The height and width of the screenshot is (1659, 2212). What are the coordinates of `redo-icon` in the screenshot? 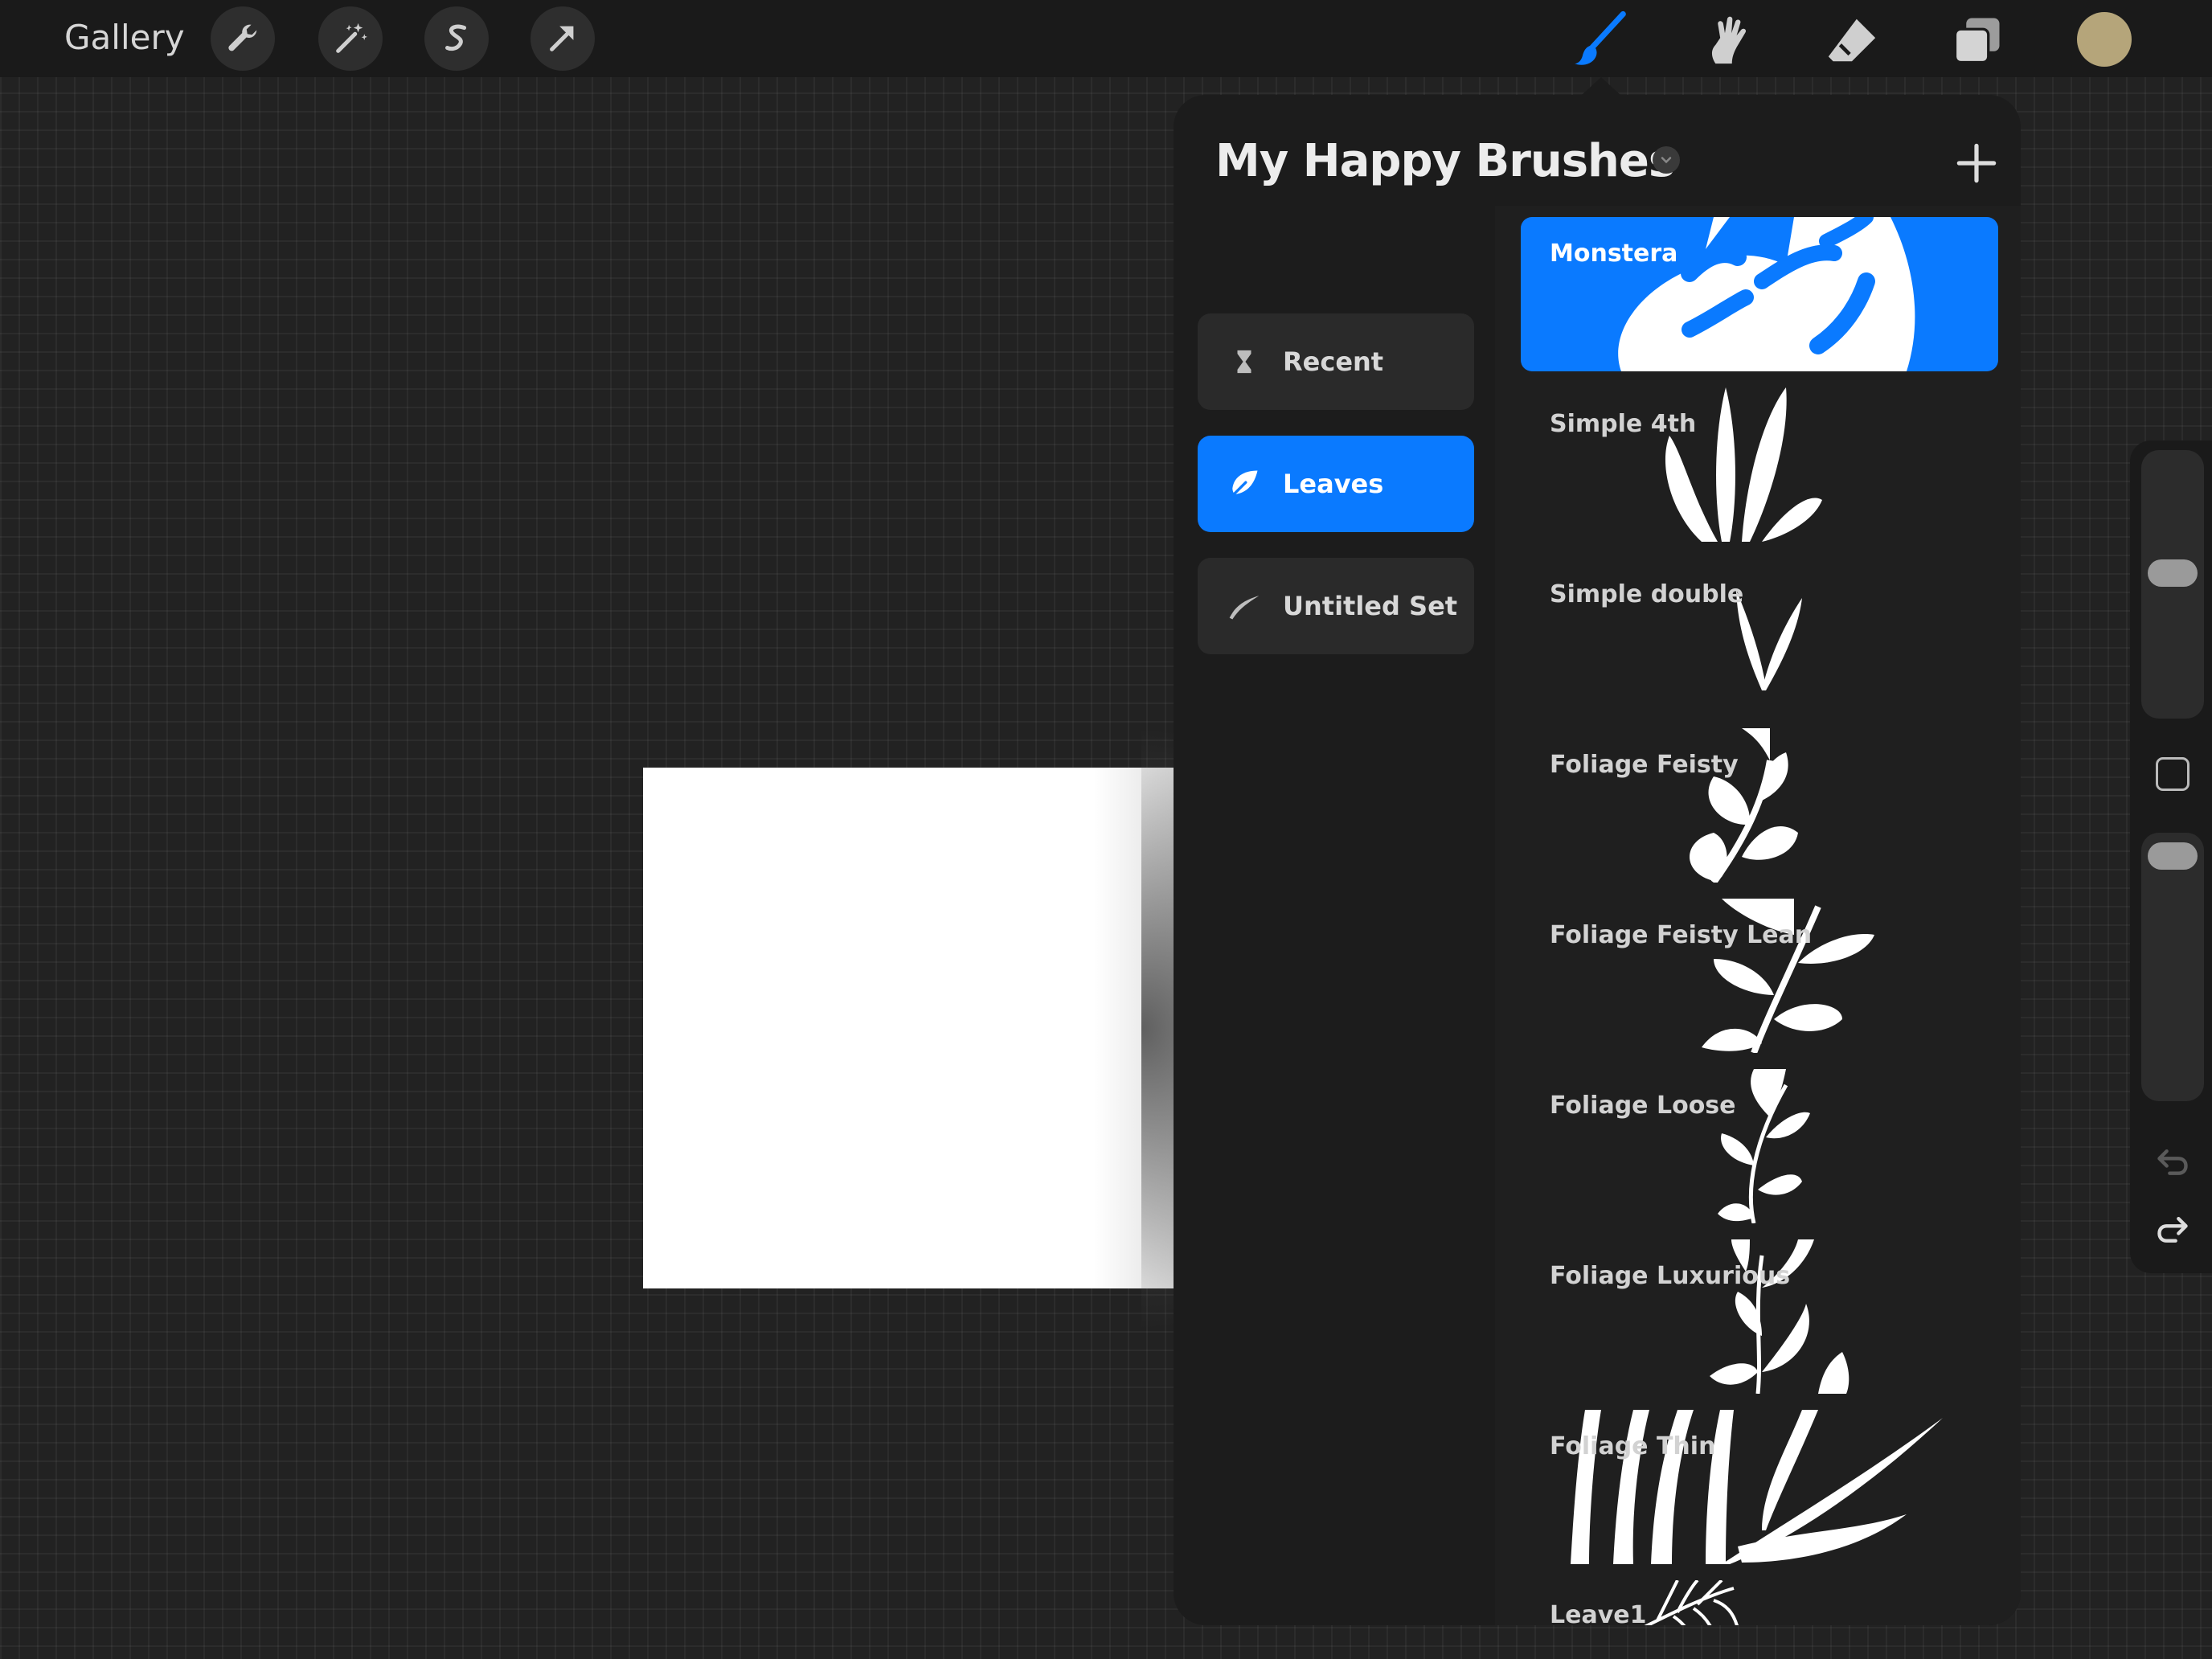 It's located at (2172, 1229).